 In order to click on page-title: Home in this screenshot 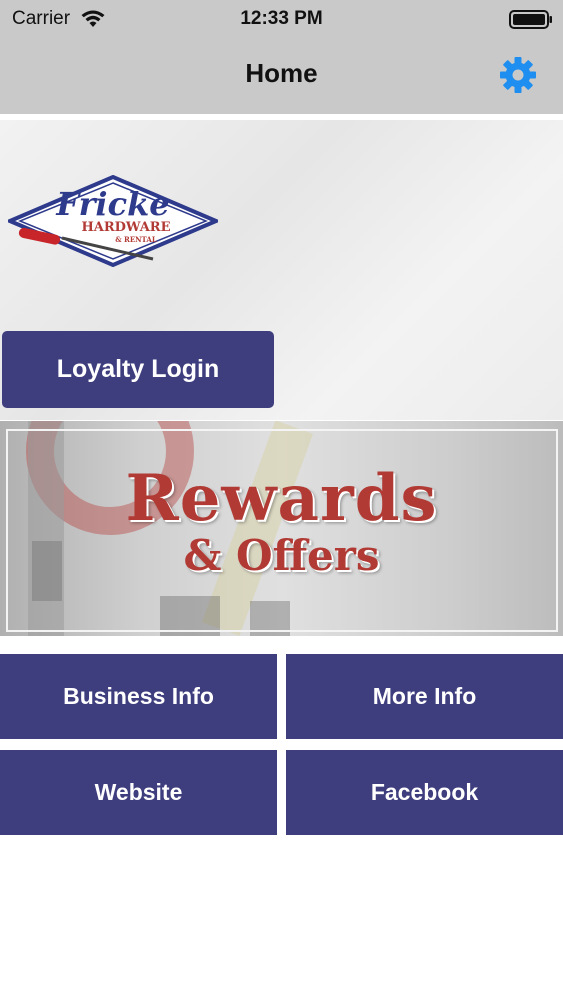, I will do `click(281, 73)`.